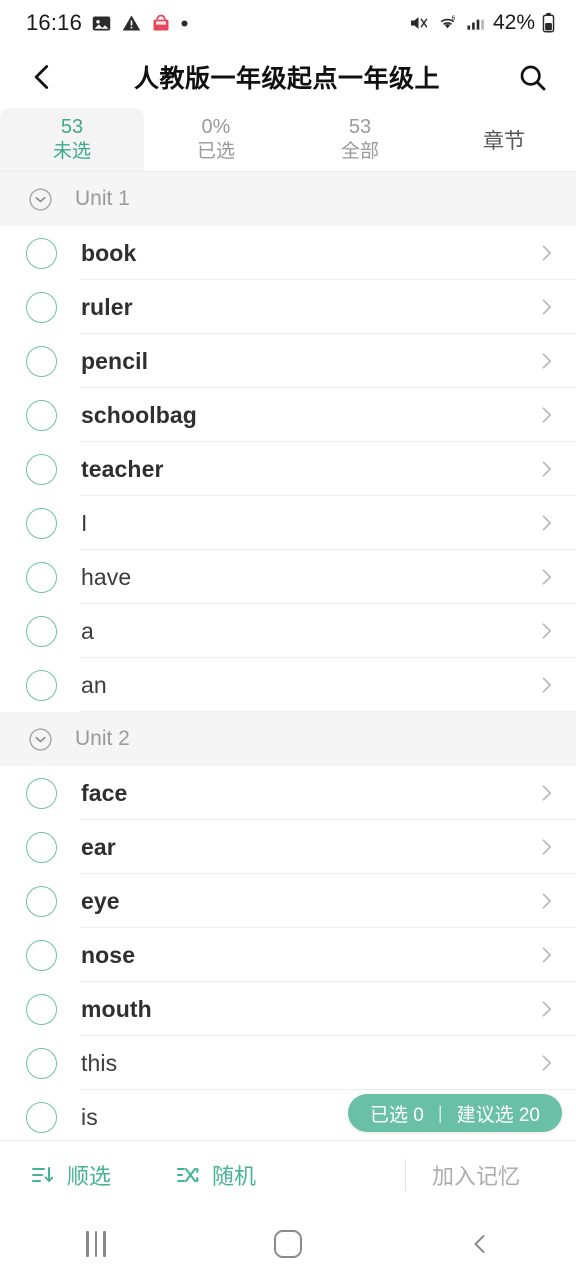 The height and width of the screenshot is (1280, 576). I want to click on svg-text: 6, so click(454, 18).